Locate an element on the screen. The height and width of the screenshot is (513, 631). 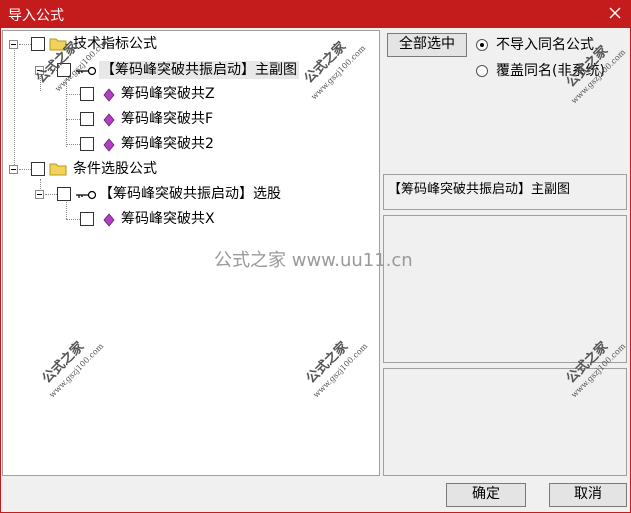
tree-item: 筹码峰突破共Z is located at coordinates (188, 95).